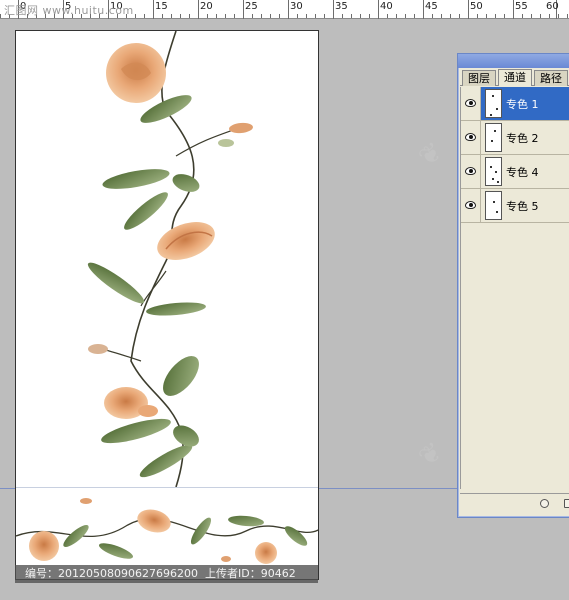  What do you see at coordinates (479, 78) in the screenshot?
I see `tab-layers: 图层` at bounding box center [479, 78].